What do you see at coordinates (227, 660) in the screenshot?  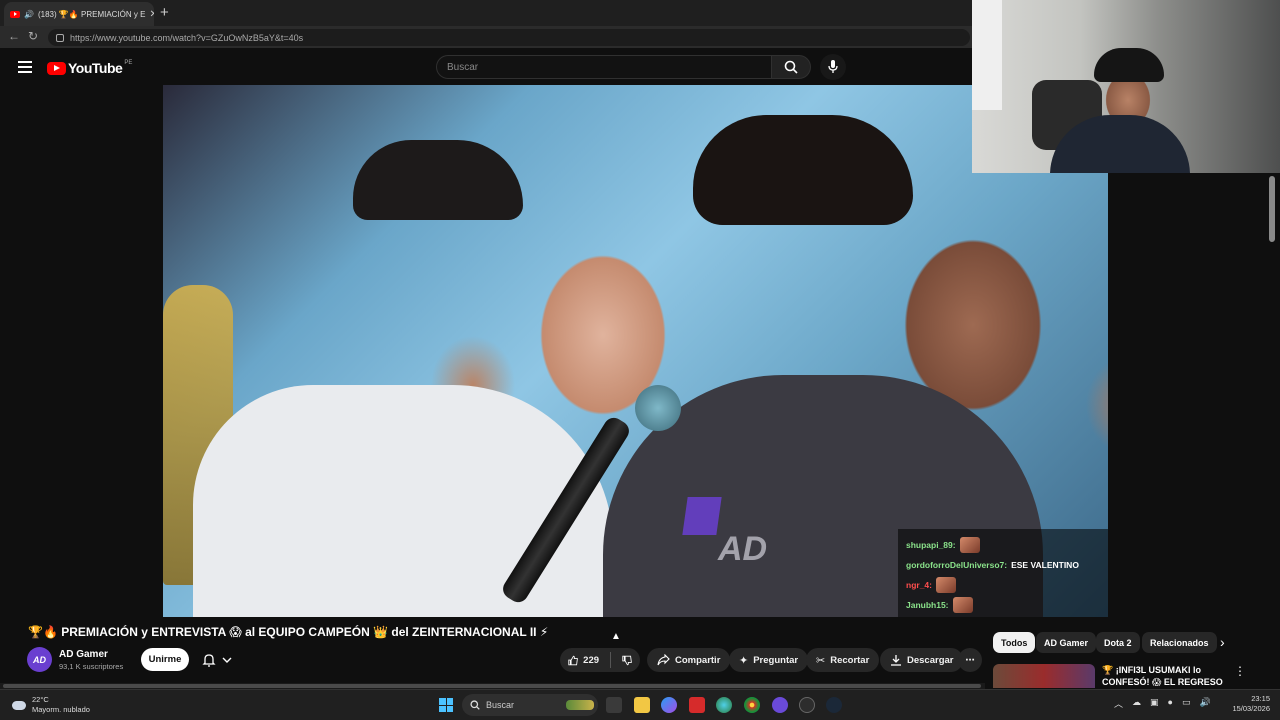 I see `chevron-down-icon` at bounding box center [227, 660].